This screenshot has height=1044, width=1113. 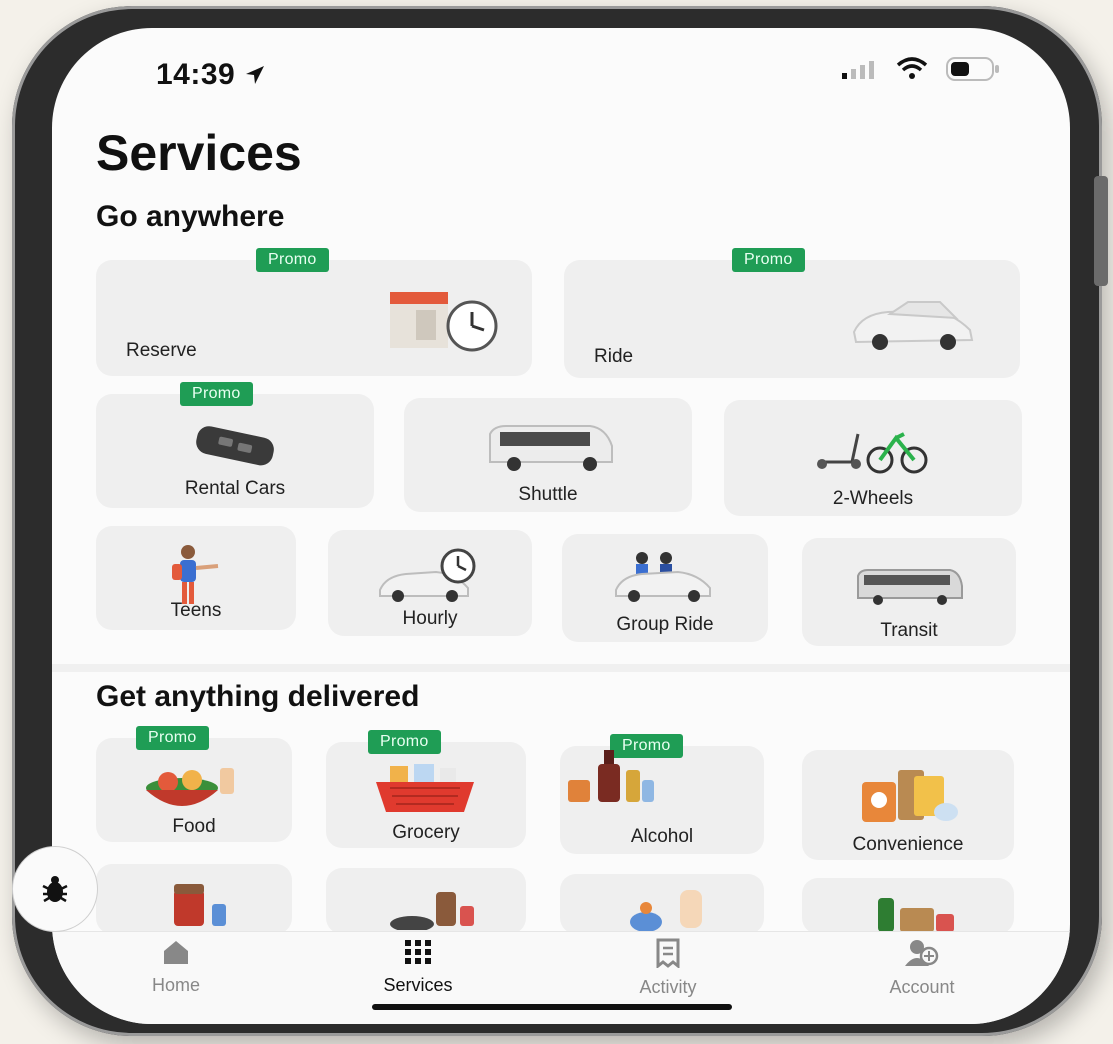 I want to click on tile-label: Group Ride, so click(x=665, y=624).